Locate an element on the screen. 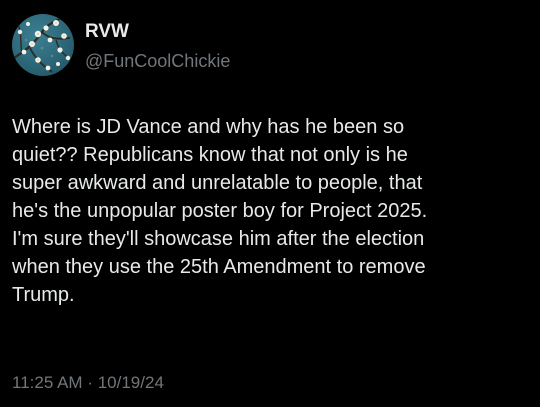  author-block: RVW @FunCoolChickie is located at coordinates (157, 46).